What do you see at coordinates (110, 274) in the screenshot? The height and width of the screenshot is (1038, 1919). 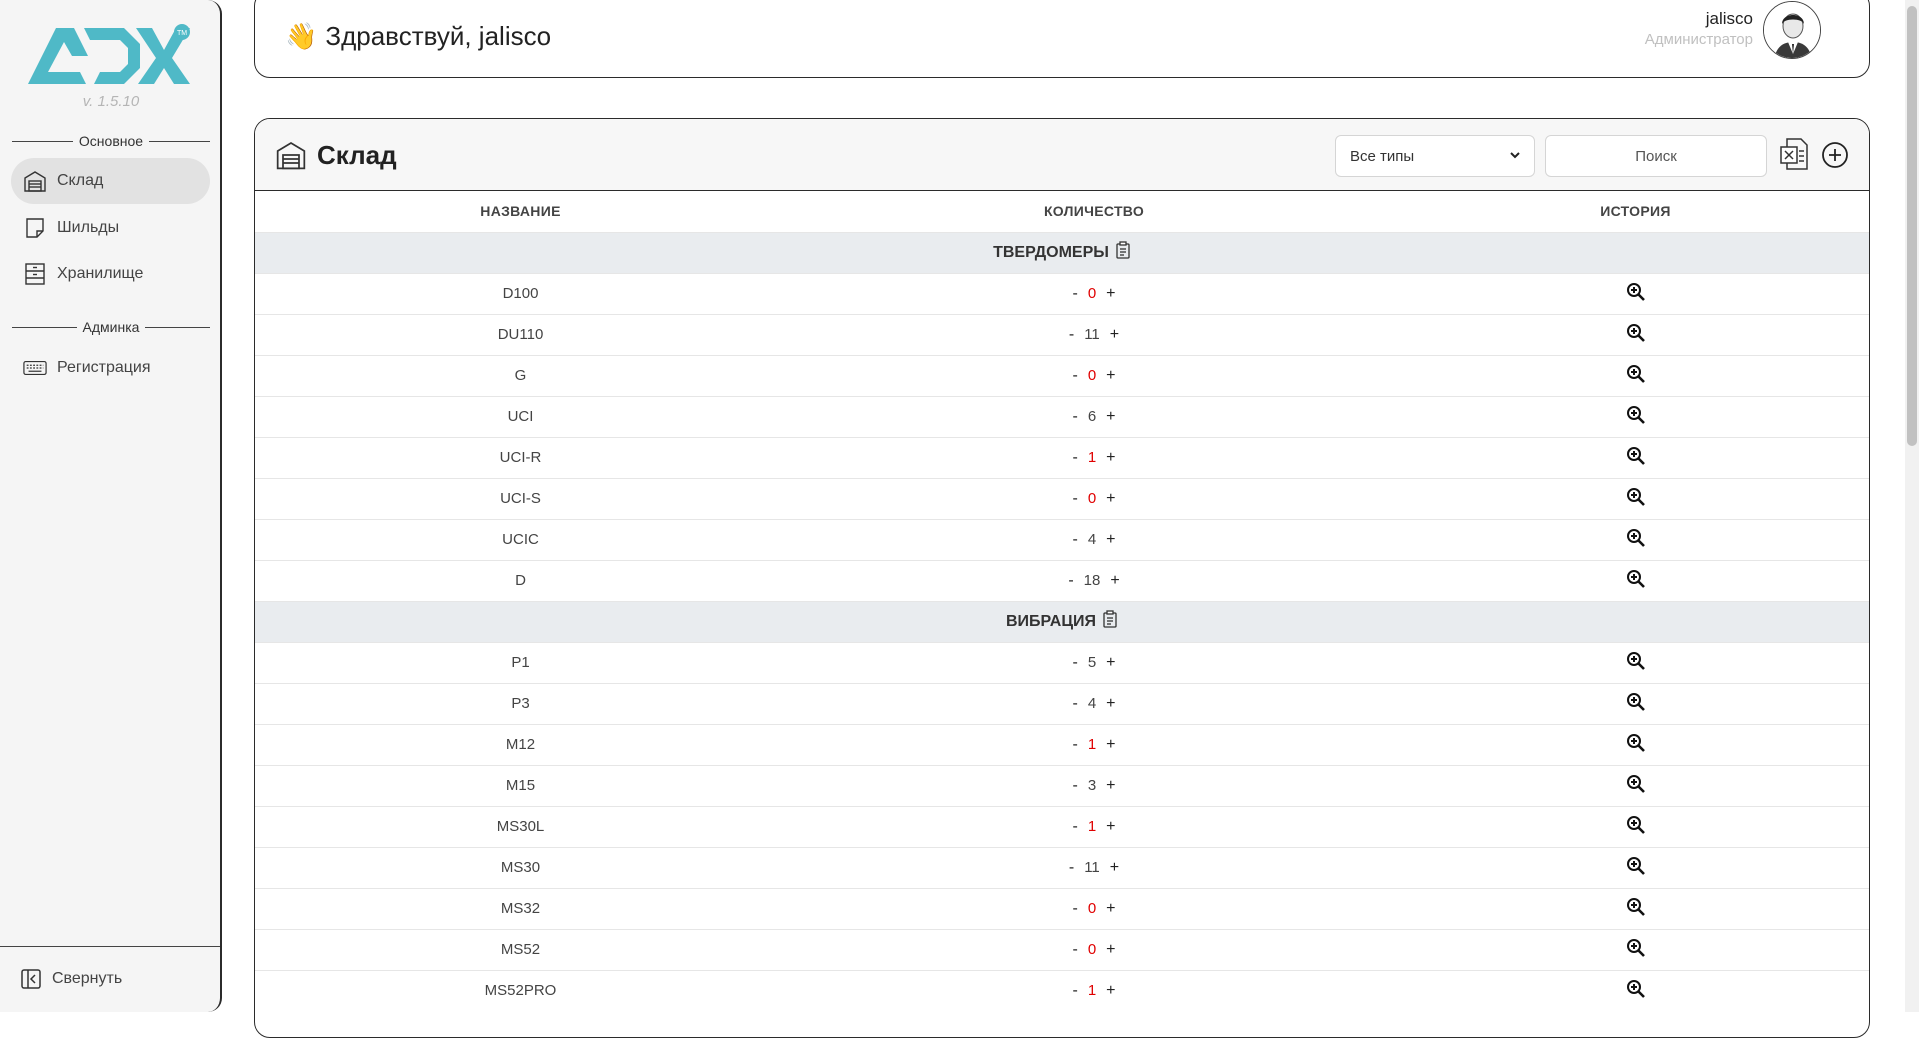 I see `sidebar-item-storage: Хранилище` at bounding box center [110, 274].